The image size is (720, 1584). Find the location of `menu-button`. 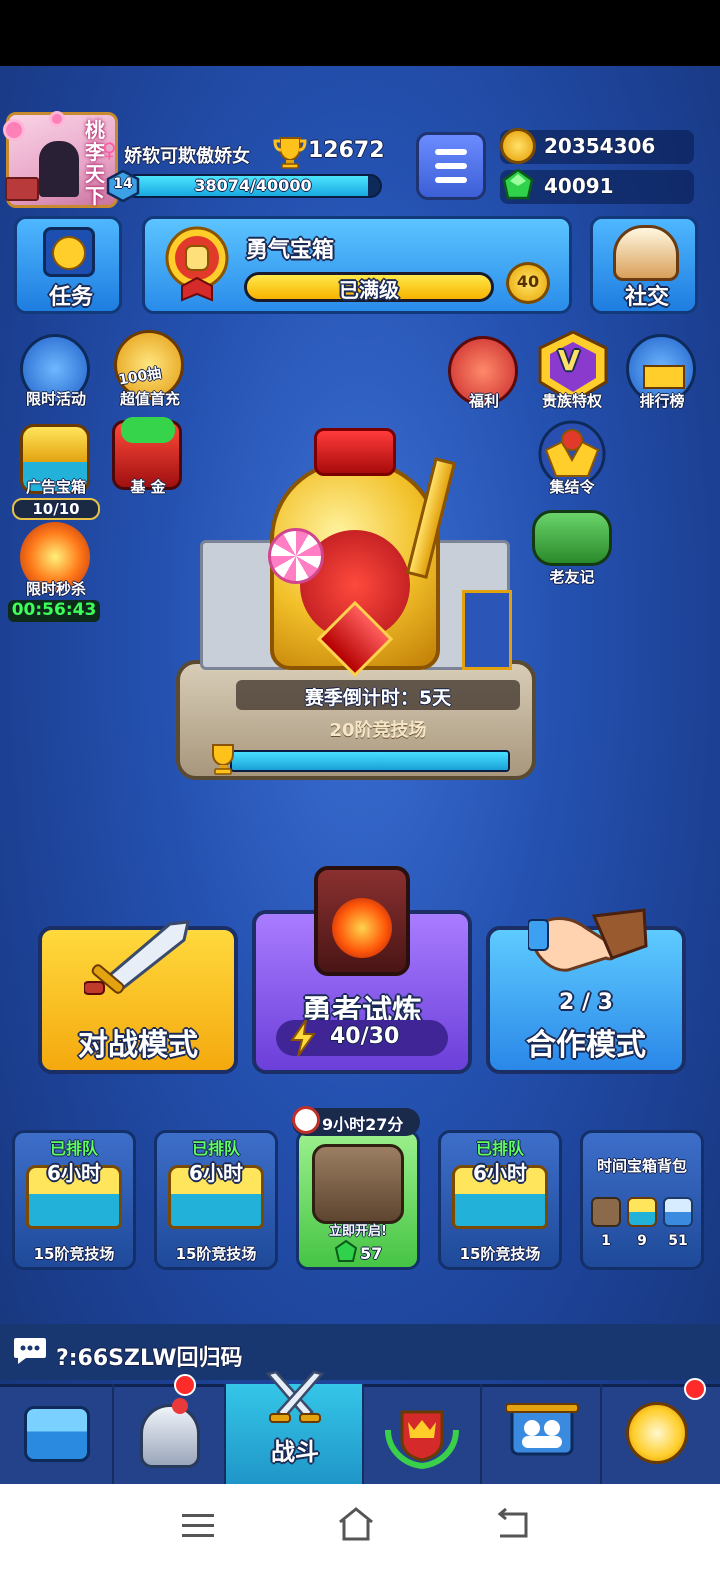

menu-button is located at coordinates (451, 166).